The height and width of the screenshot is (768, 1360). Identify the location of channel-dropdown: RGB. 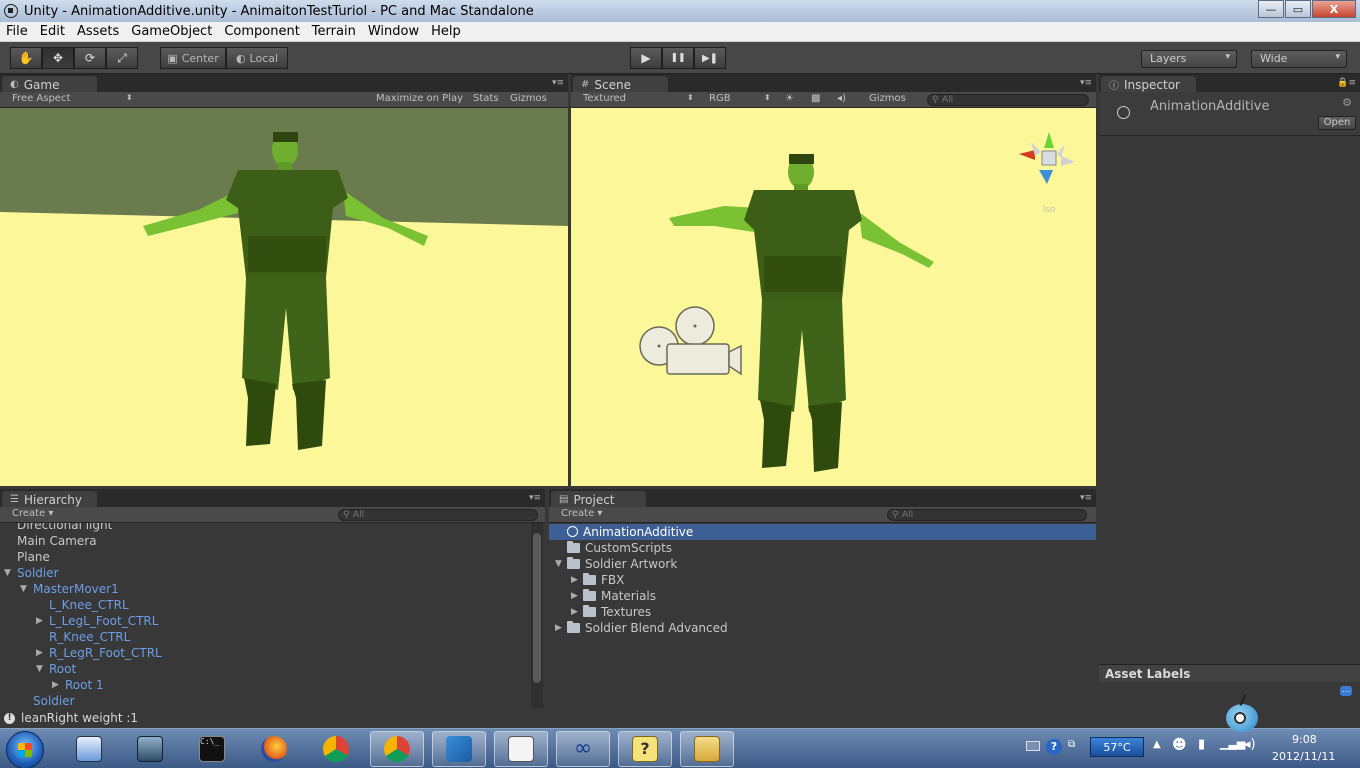
(720, 98).